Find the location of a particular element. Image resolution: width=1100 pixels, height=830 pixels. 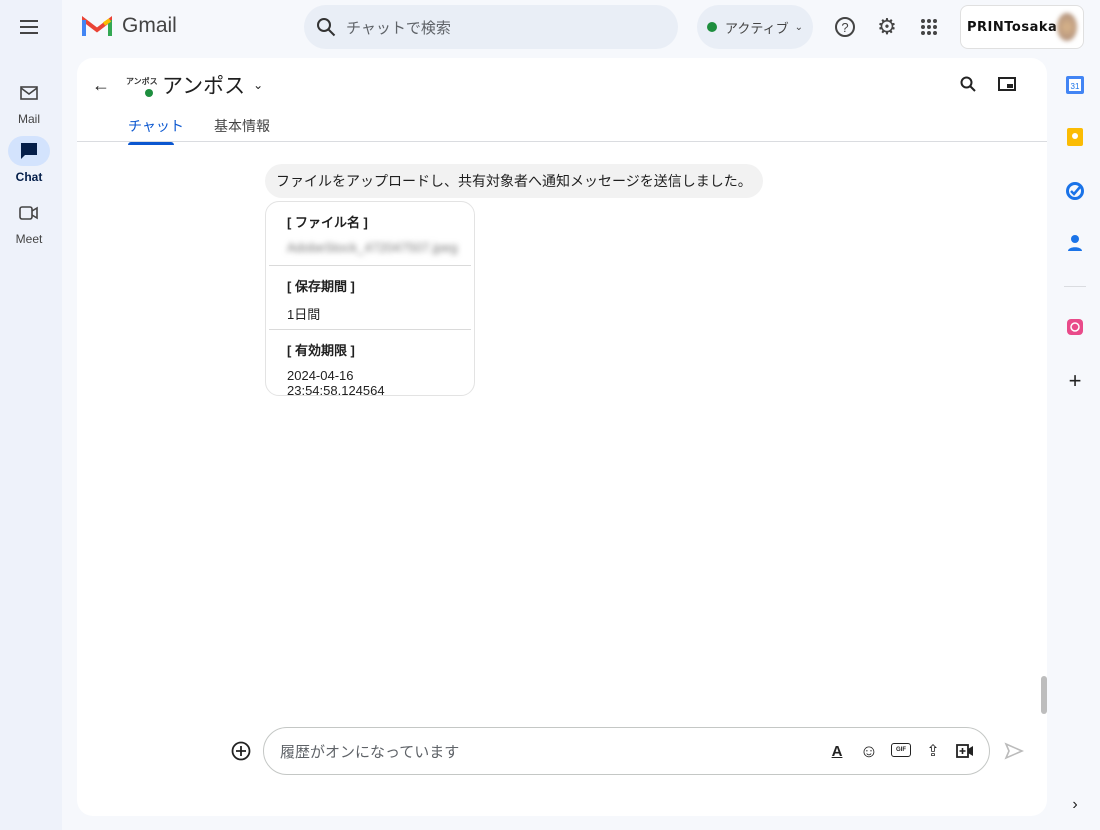

menu-icon is located at coordinates (29, 27).